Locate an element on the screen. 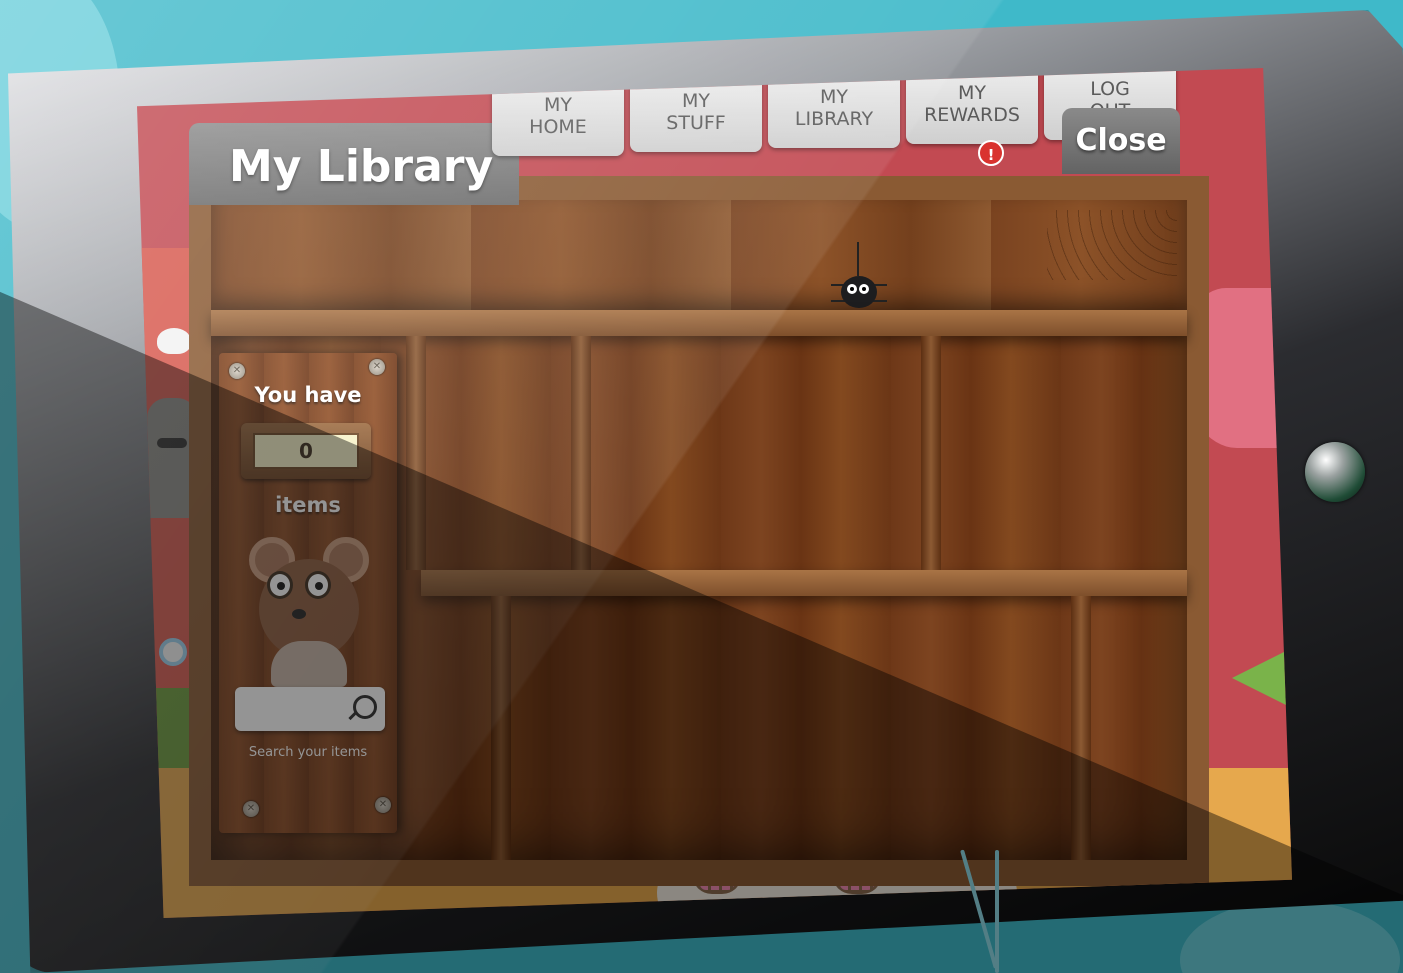 Image resolution: width=1403 pixels, height=973 pixels. mouse-mascot is located at coordinates (309, 612).